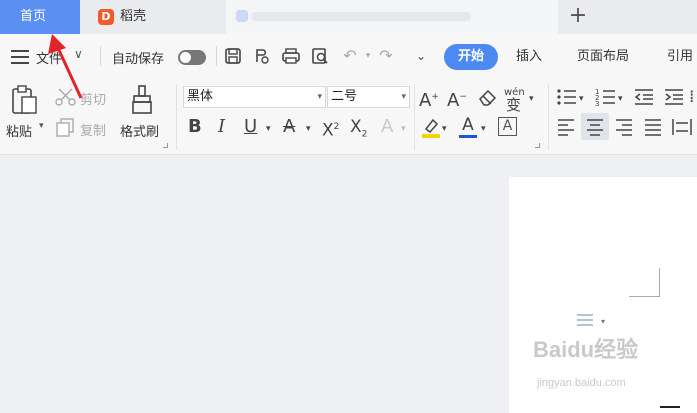 The image size is (697, 413). What do you see at coordinates (670, 407) in the screenshot?
I see `text-cursor` at bounding box center [670, 407].